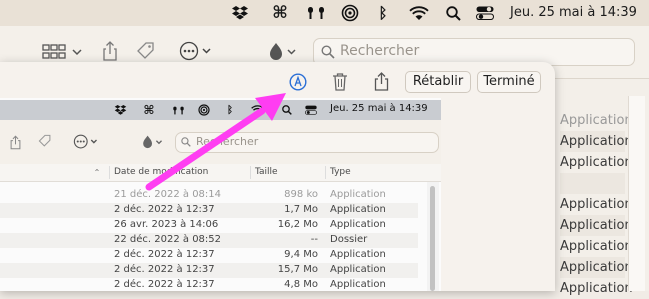 The height and width of the screenshot is (299, 649). I want to click on annotation-arrow, so click(215, 142).